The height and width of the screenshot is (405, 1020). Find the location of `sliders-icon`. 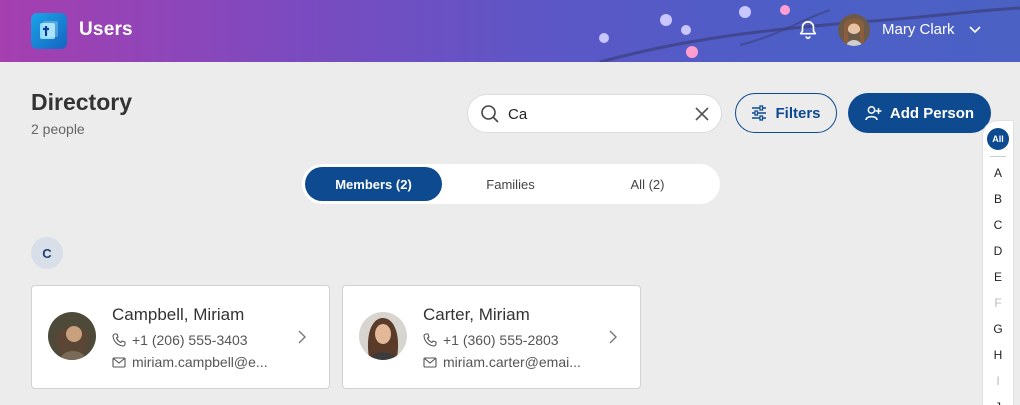

sliders-icon is located at coordinates (759, 113).